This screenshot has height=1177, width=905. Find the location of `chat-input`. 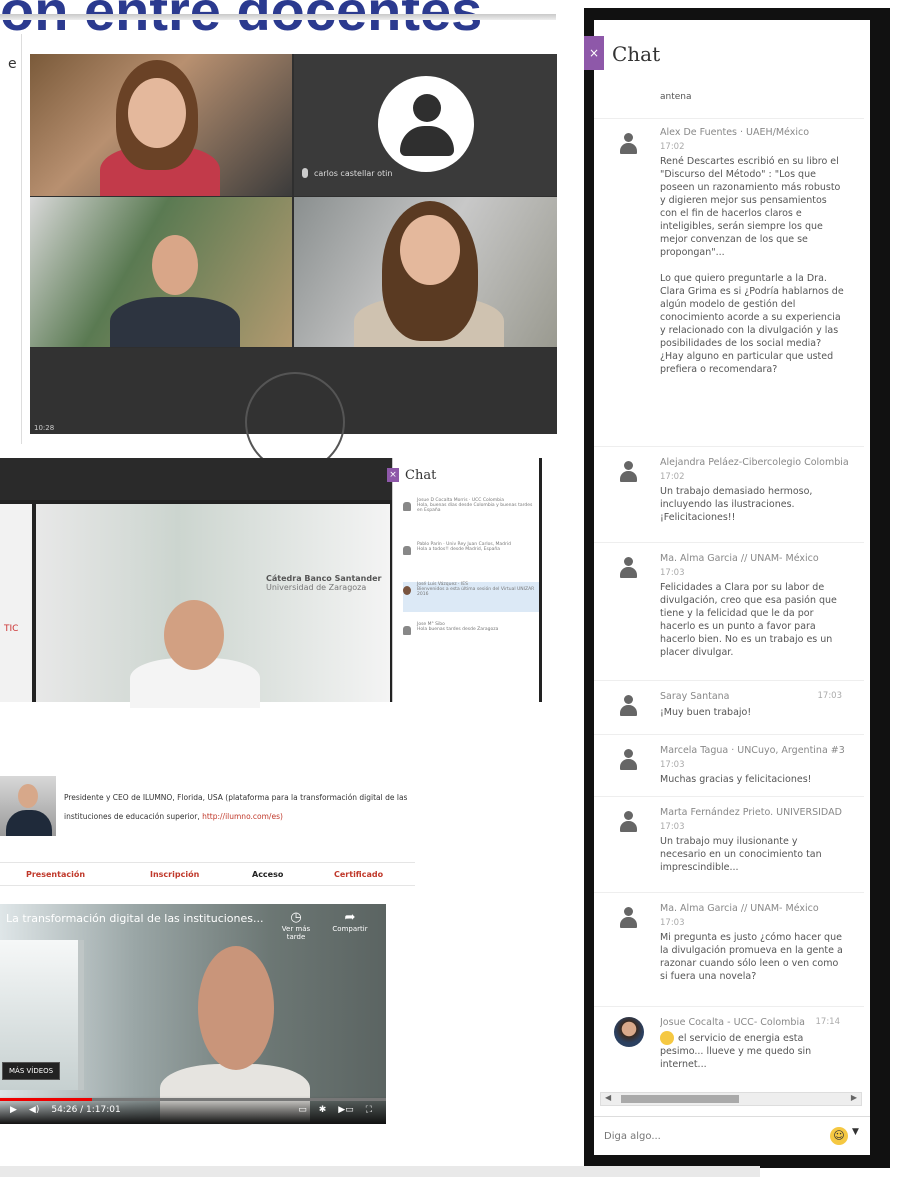

chat-input is located at coordinates (709, 1136).